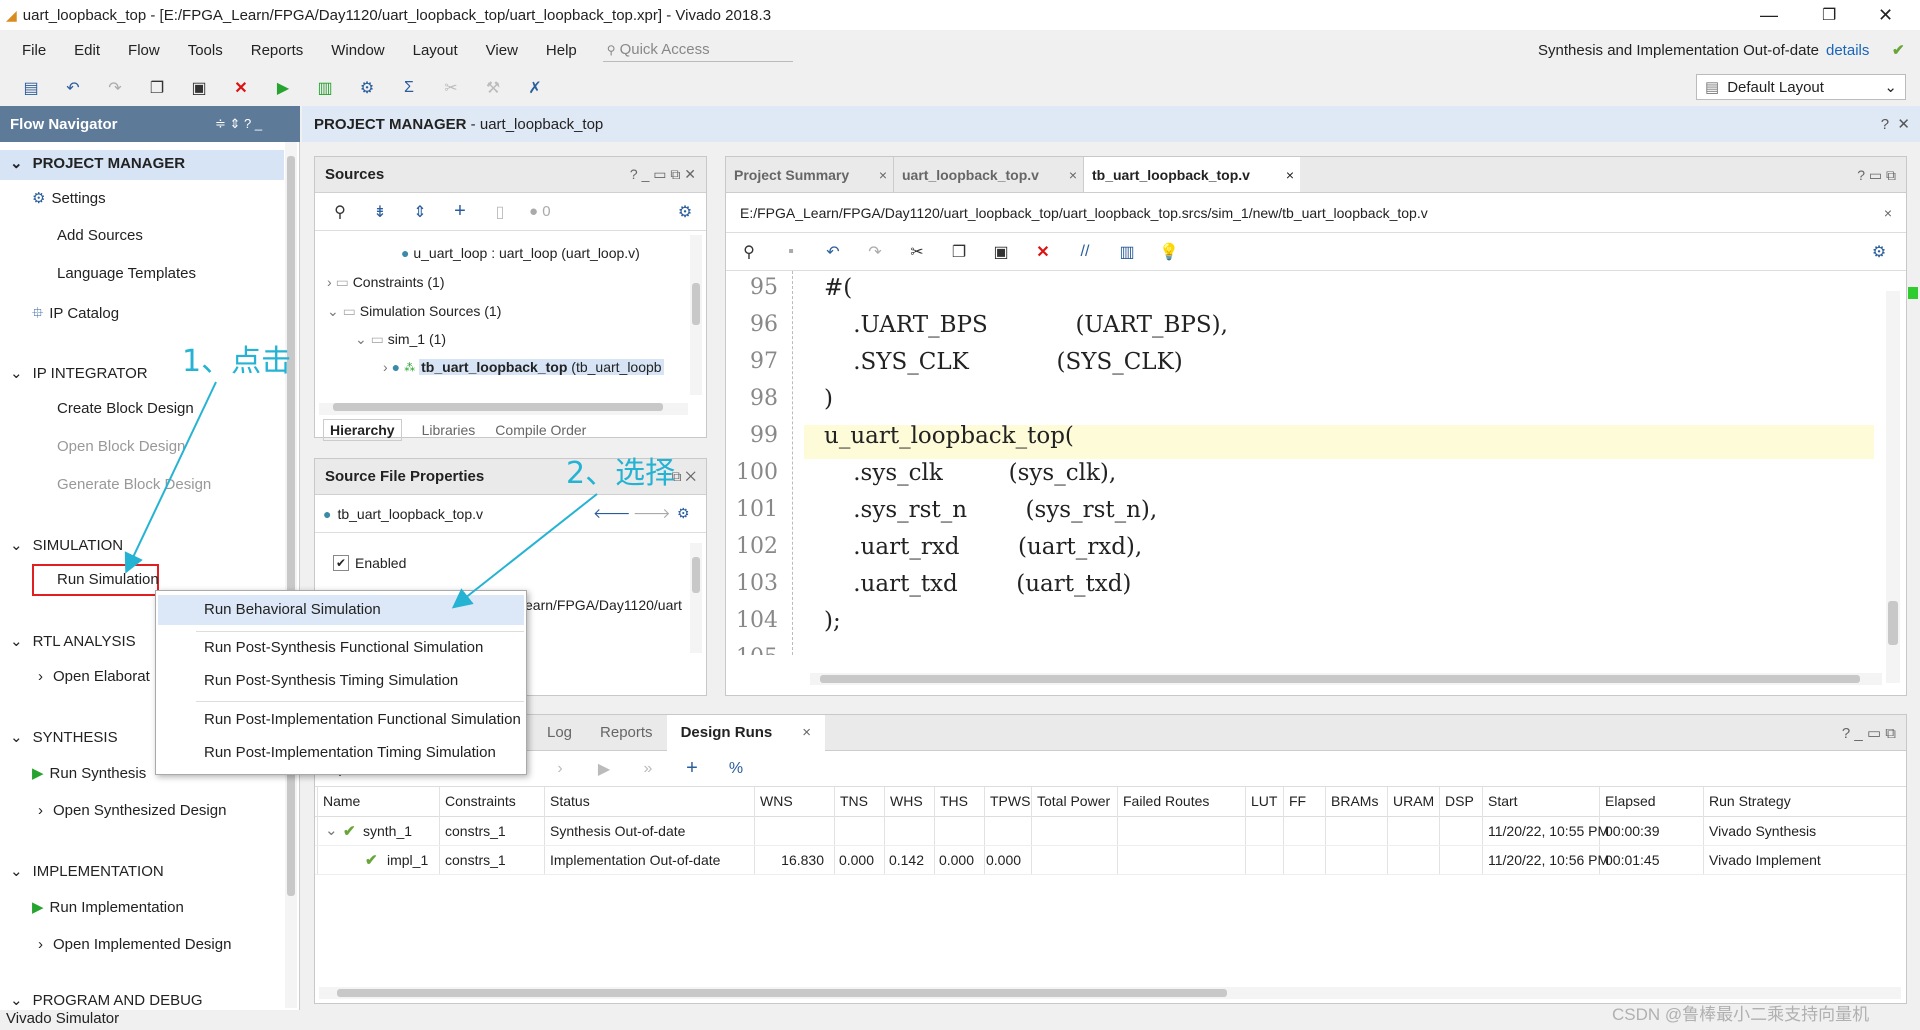 The width and height of the screenshot is (1920, 1030). I want to click on arrow-step2, so click(524, 551).